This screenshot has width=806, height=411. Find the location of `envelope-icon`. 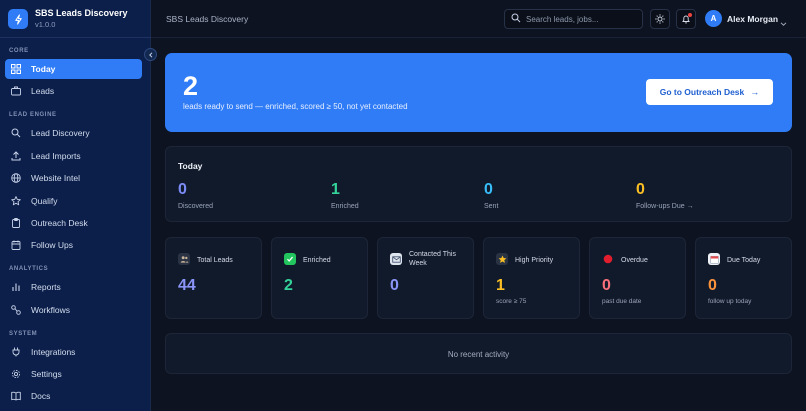

envelope-icon is located at coordinates (396, 259).